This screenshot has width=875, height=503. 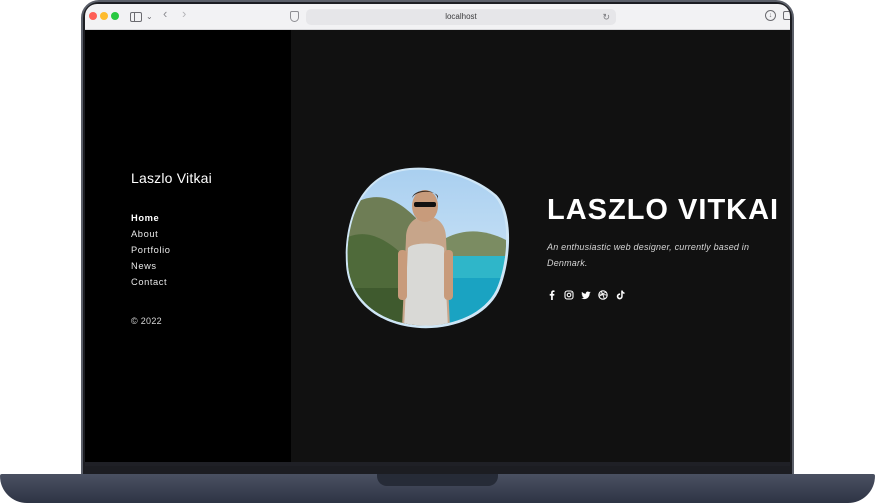 I want to click on dribbble-icon, so click(x=603, y=295).